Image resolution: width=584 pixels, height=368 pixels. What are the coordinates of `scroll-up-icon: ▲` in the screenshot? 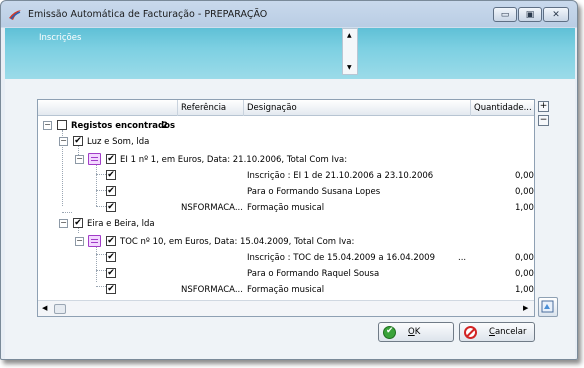 It's located at (349, 35).